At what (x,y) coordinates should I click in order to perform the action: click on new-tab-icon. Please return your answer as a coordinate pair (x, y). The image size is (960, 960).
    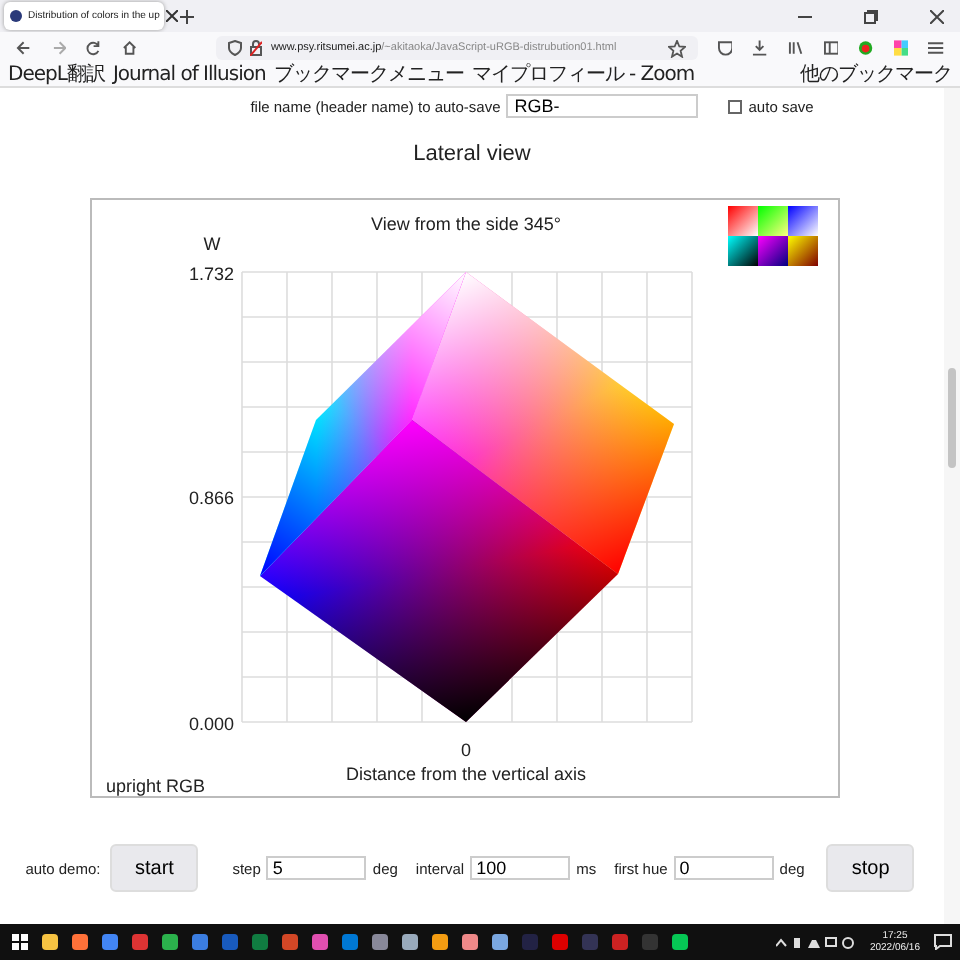
    Looking at the image, I should click on (187, 16).